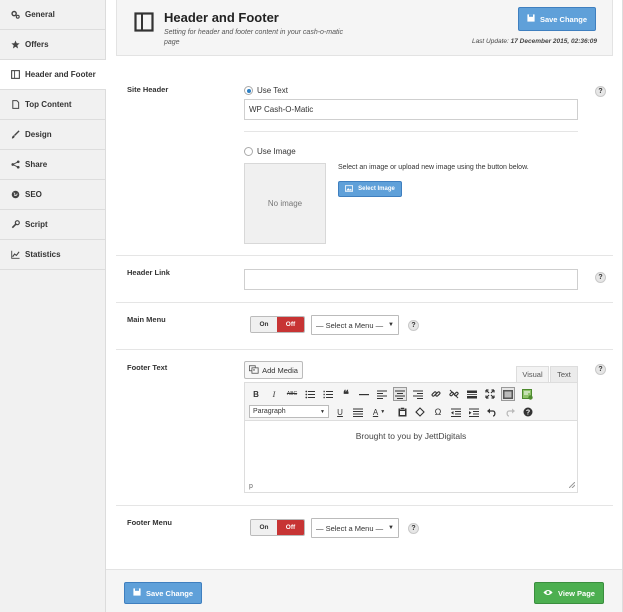 This screenshot has width=623, height=612. I want to click on globe-icon, so click(15, 194).